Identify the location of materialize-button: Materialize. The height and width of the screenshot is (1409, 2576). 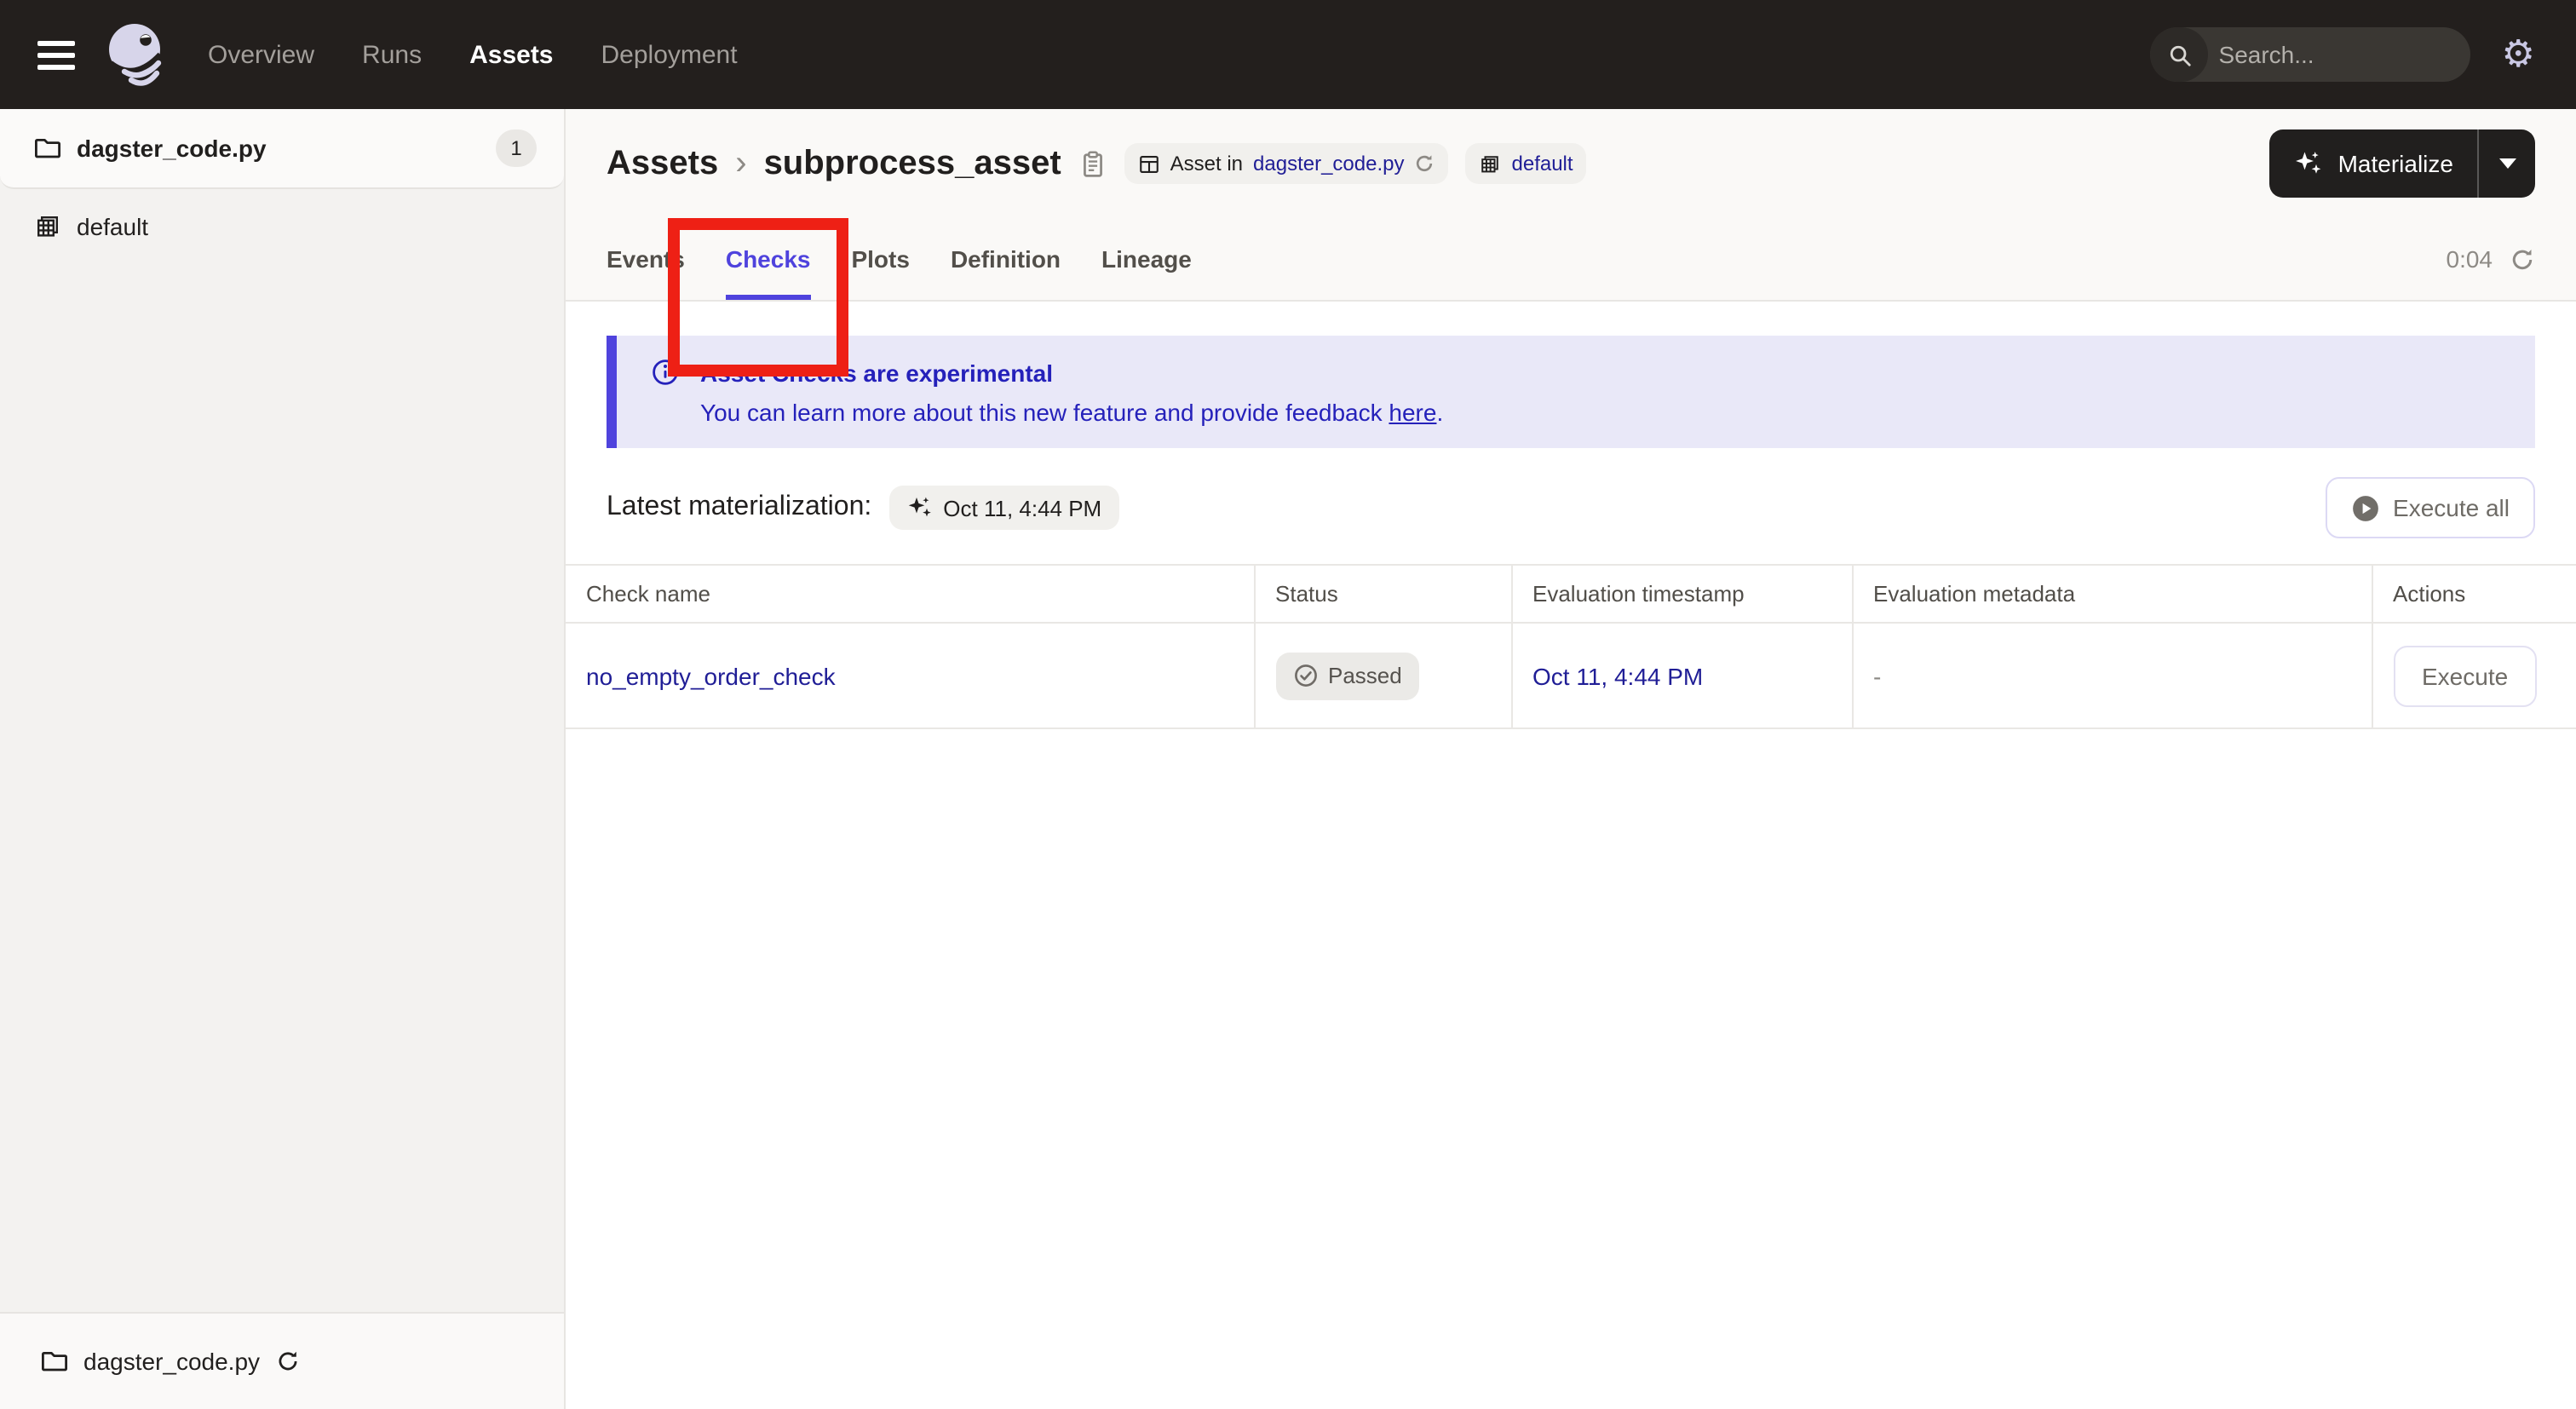
(2373, 163).